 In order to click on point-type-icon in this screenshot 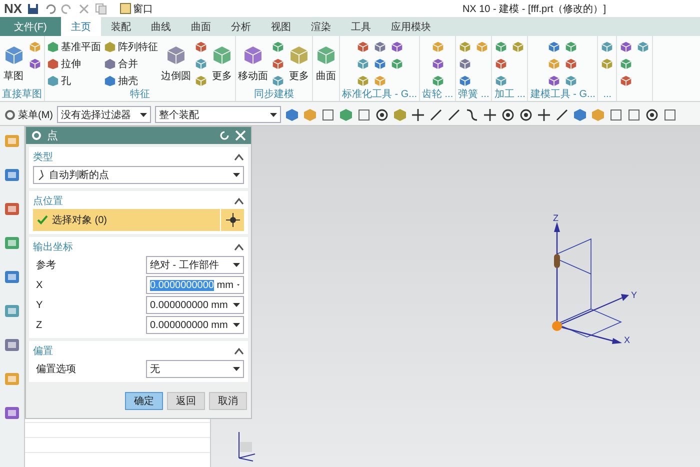, I will do `click(41, 175)`.